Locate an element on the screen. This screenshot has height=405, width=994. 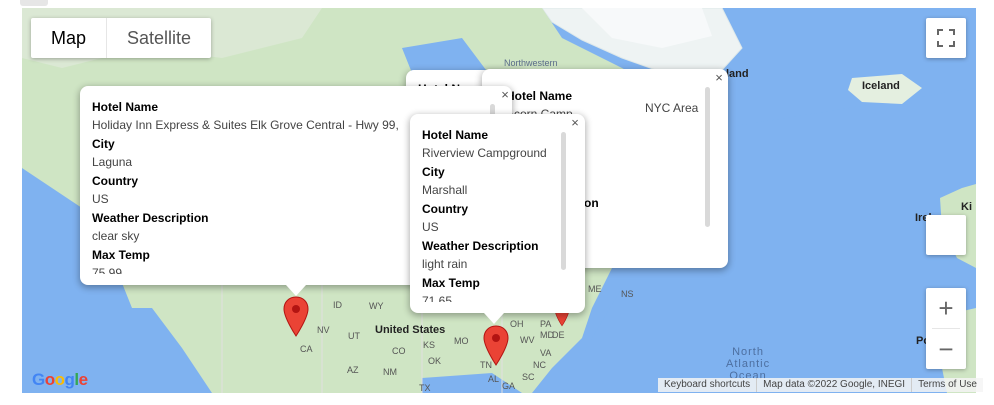
map-type-control: Map Satellite is located at coordinates (121, 38).